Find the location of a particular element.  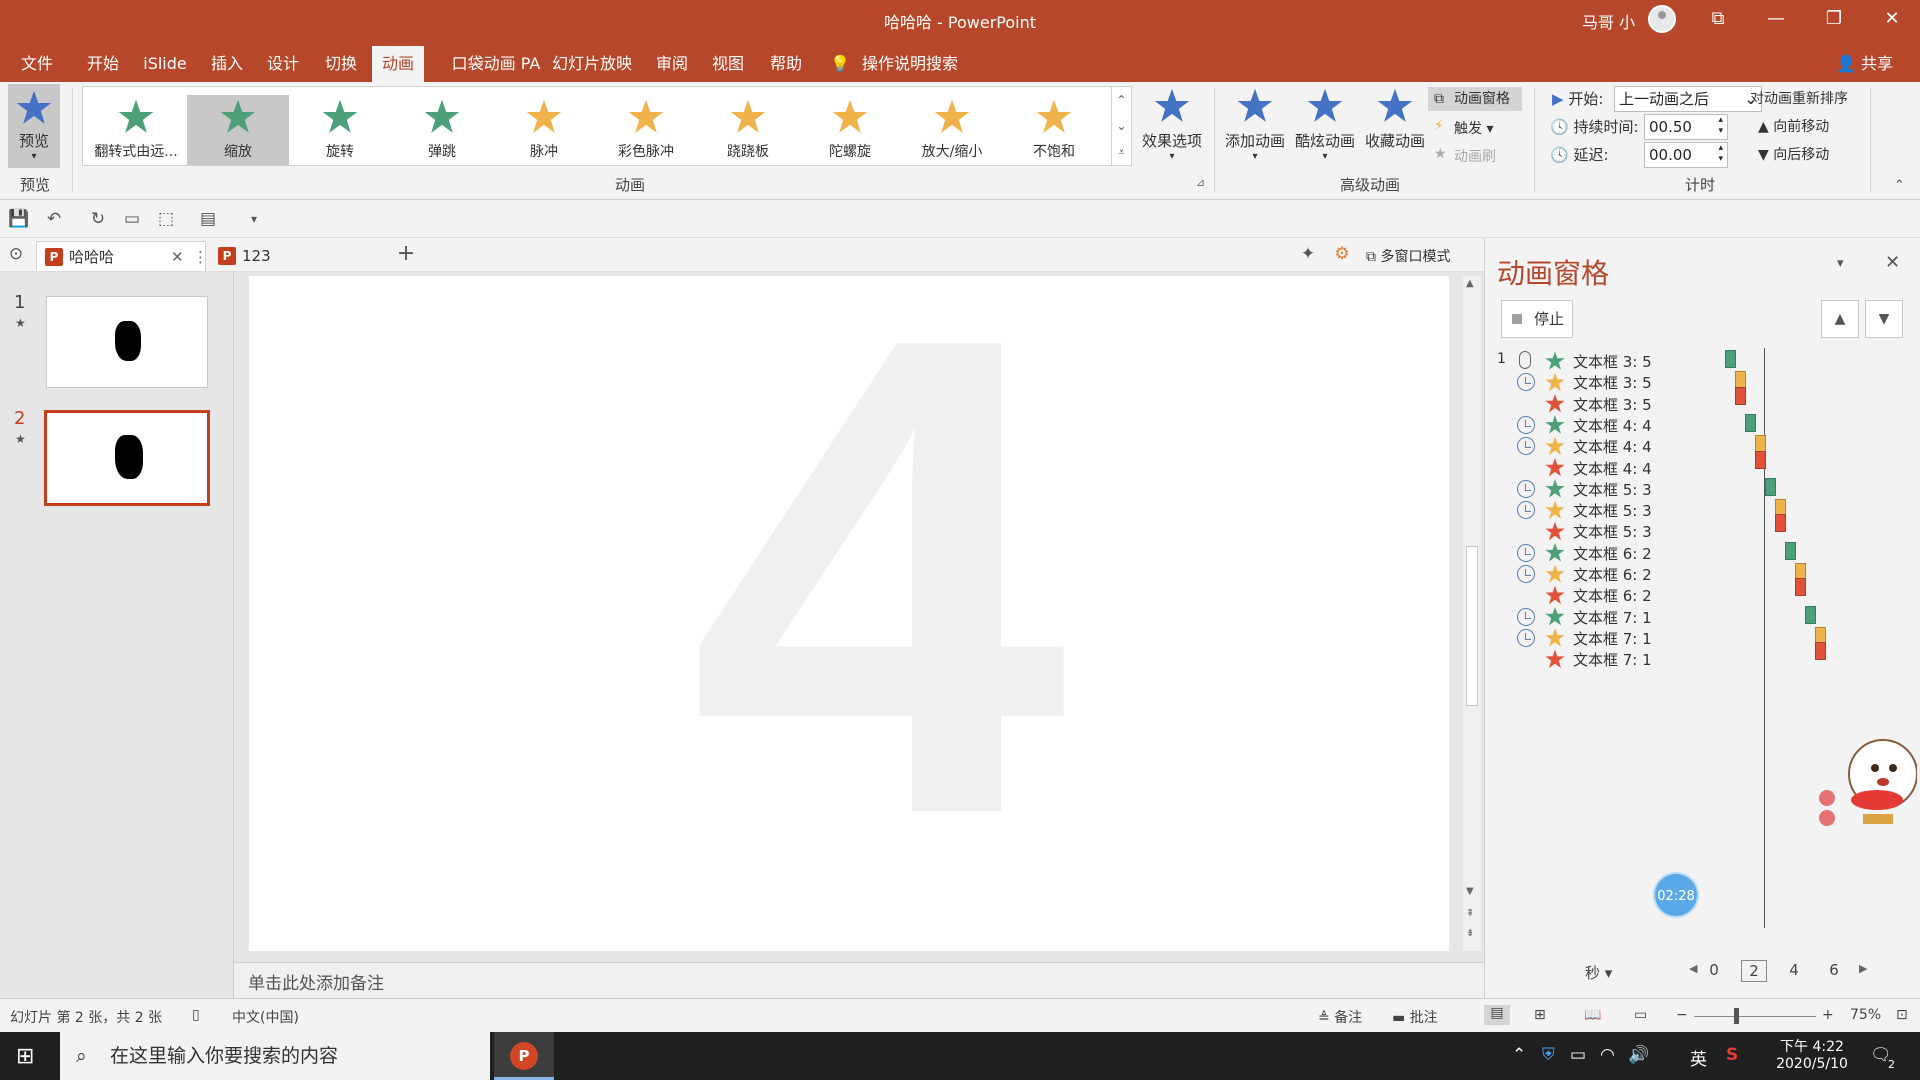

collapse-ribbon-icon: ⌃ is located at coordinates (1899, 185).